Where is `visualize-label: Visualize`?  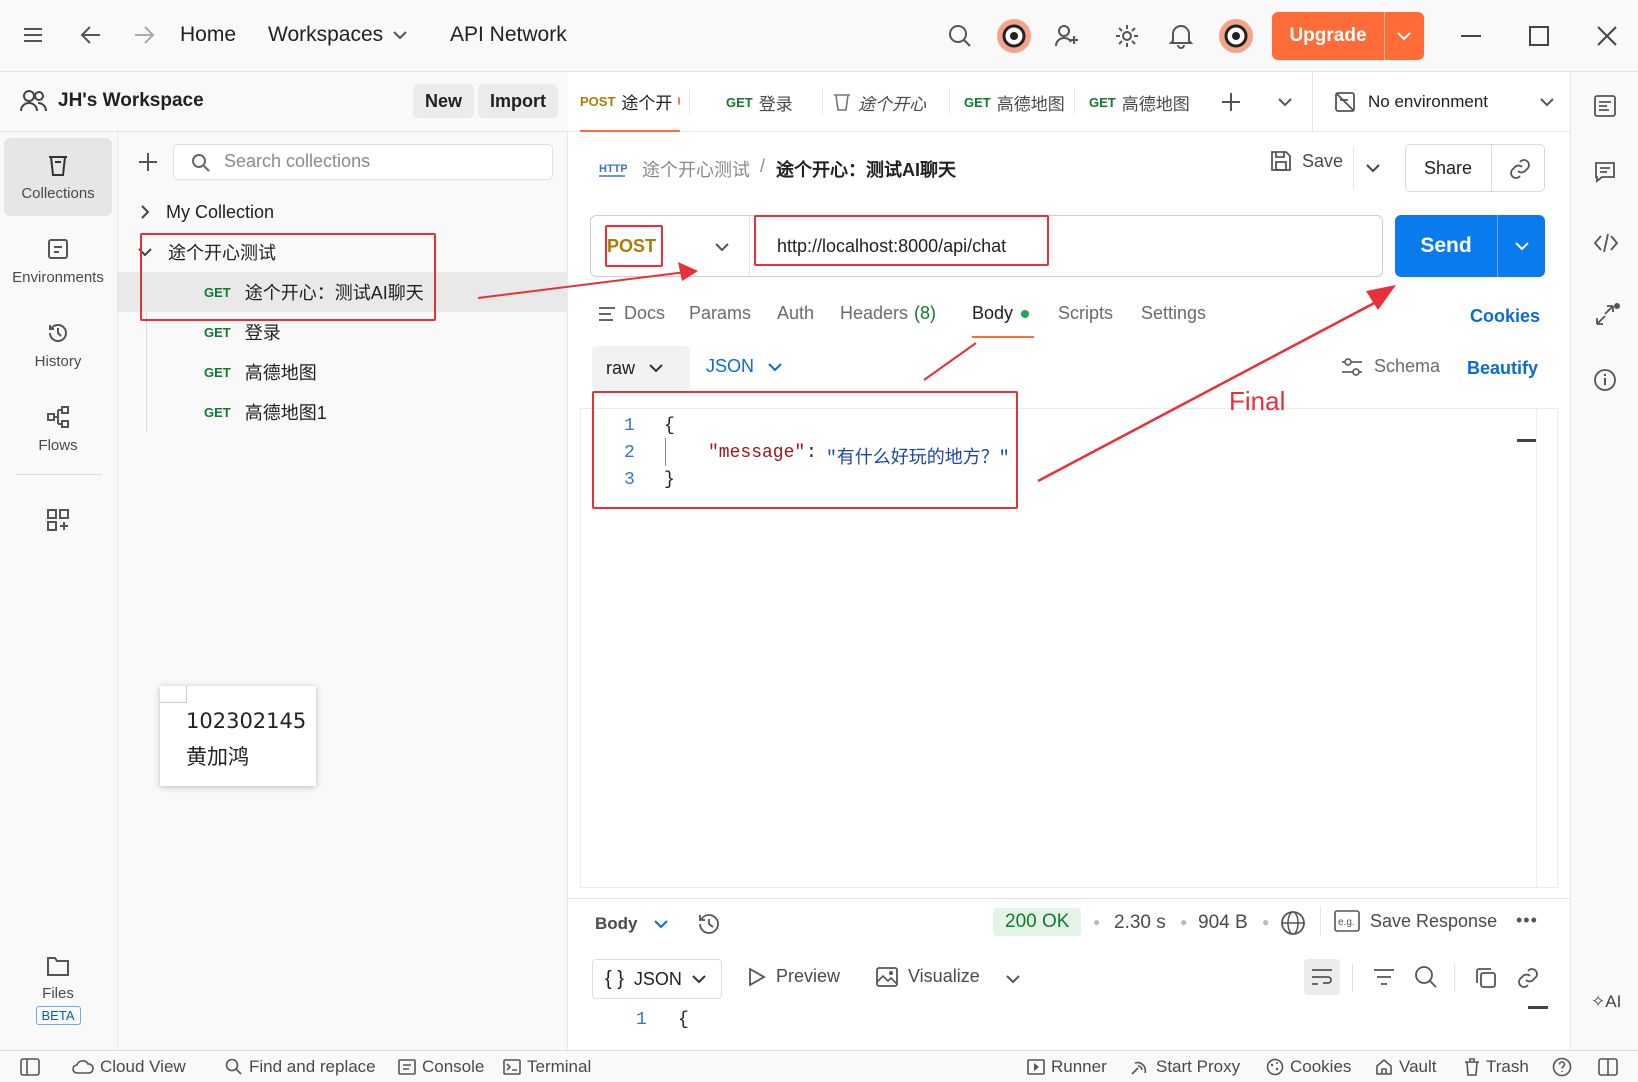 visualize-label: Visualize is located at coordinates (944, 976).